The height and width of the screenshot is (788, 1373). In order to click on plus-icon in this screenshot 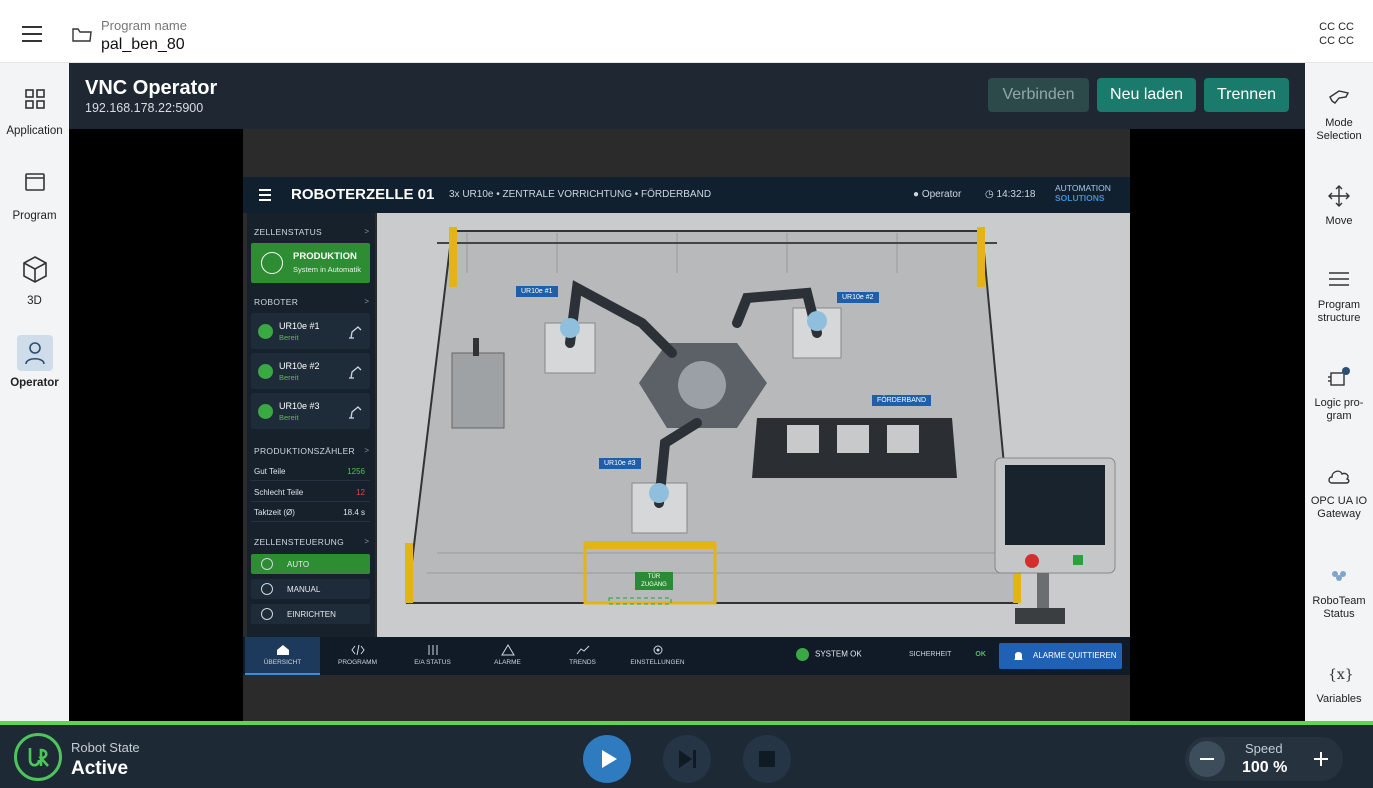, I will do `click(1321, 759)`.